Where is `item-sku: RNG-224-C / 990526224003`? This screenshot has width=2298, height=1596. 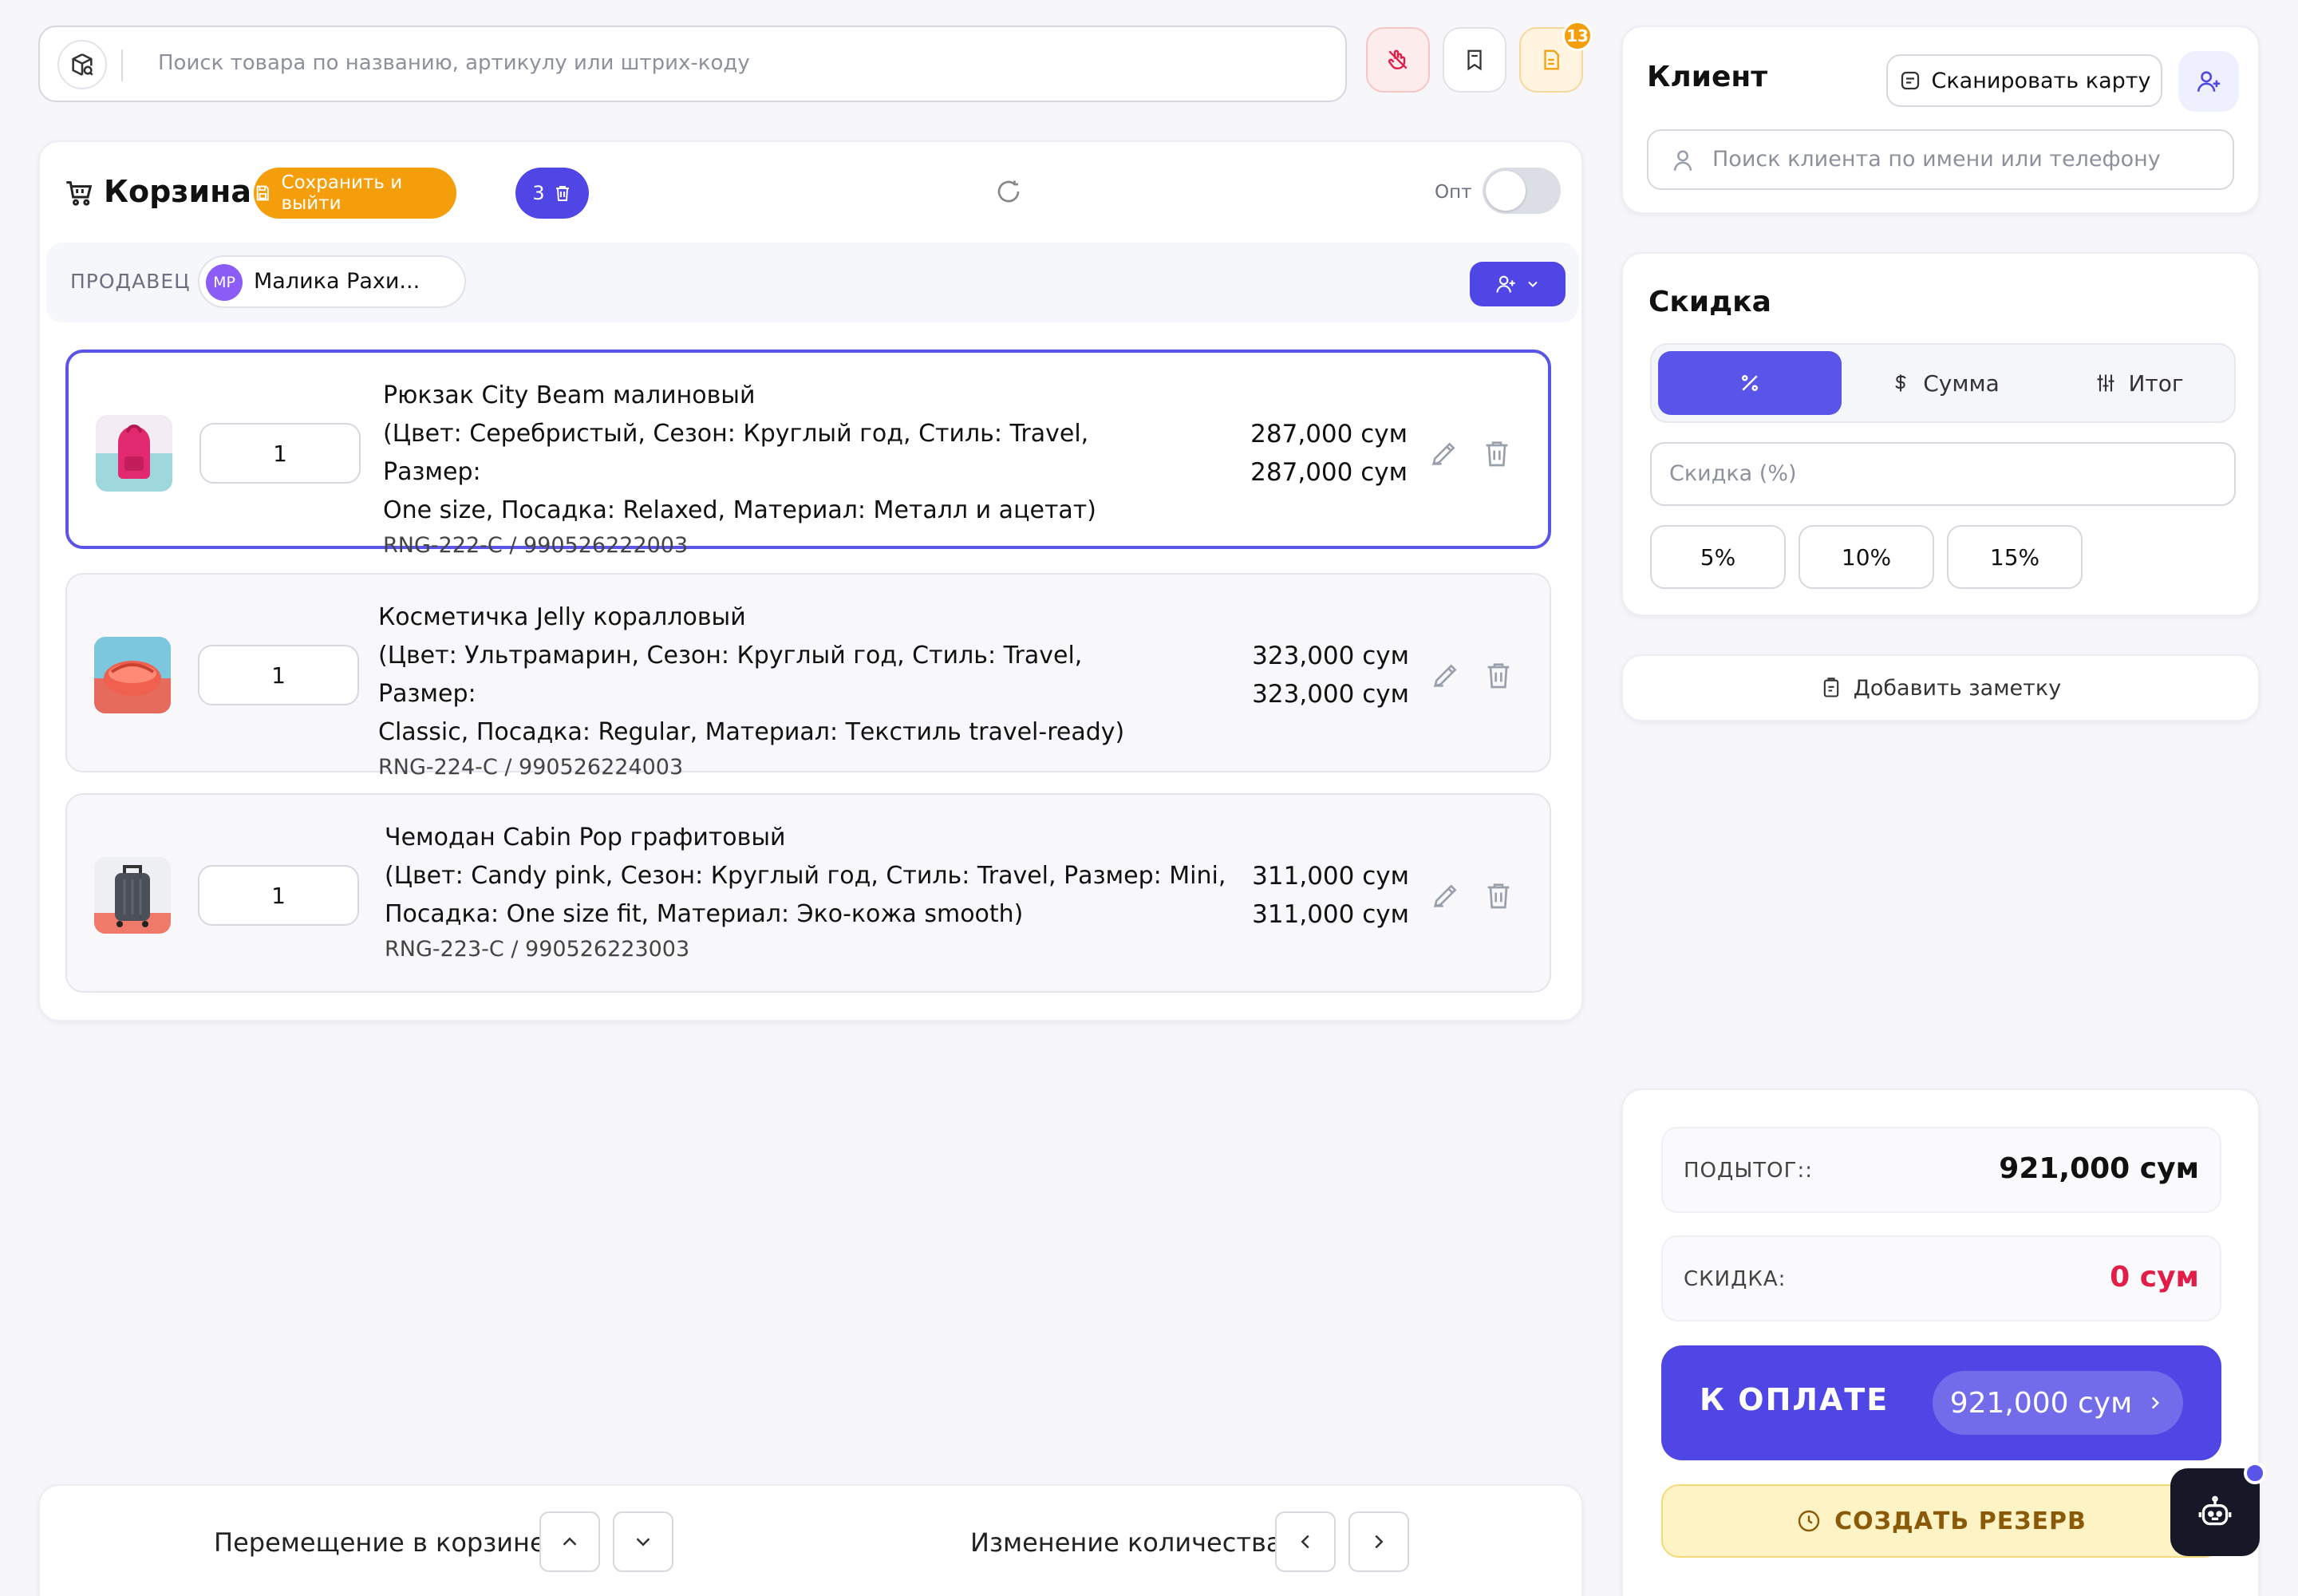
item-sku: RNG-224-C / 990526224003 is located at coordinates (531, 767).